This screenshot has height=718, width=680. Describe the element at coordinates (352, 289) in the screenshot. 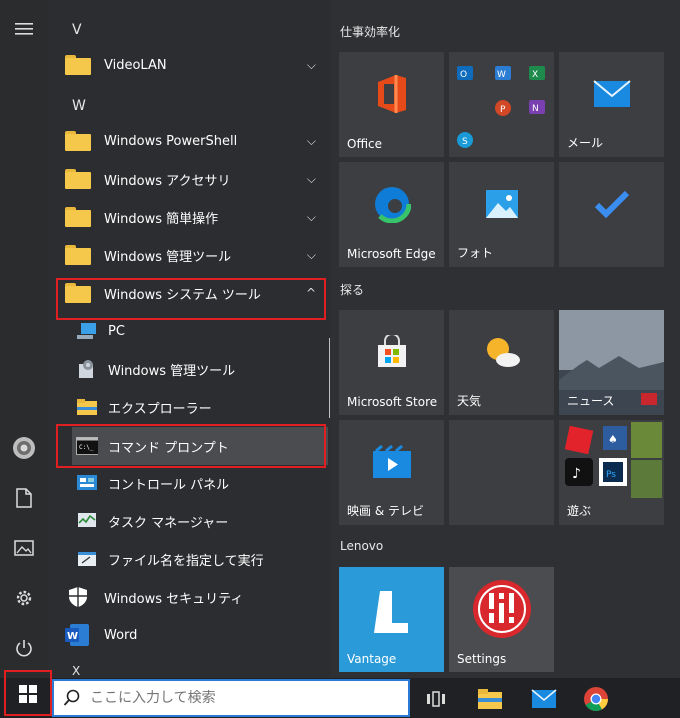

I see `group-title-explore: 探る` at that location.